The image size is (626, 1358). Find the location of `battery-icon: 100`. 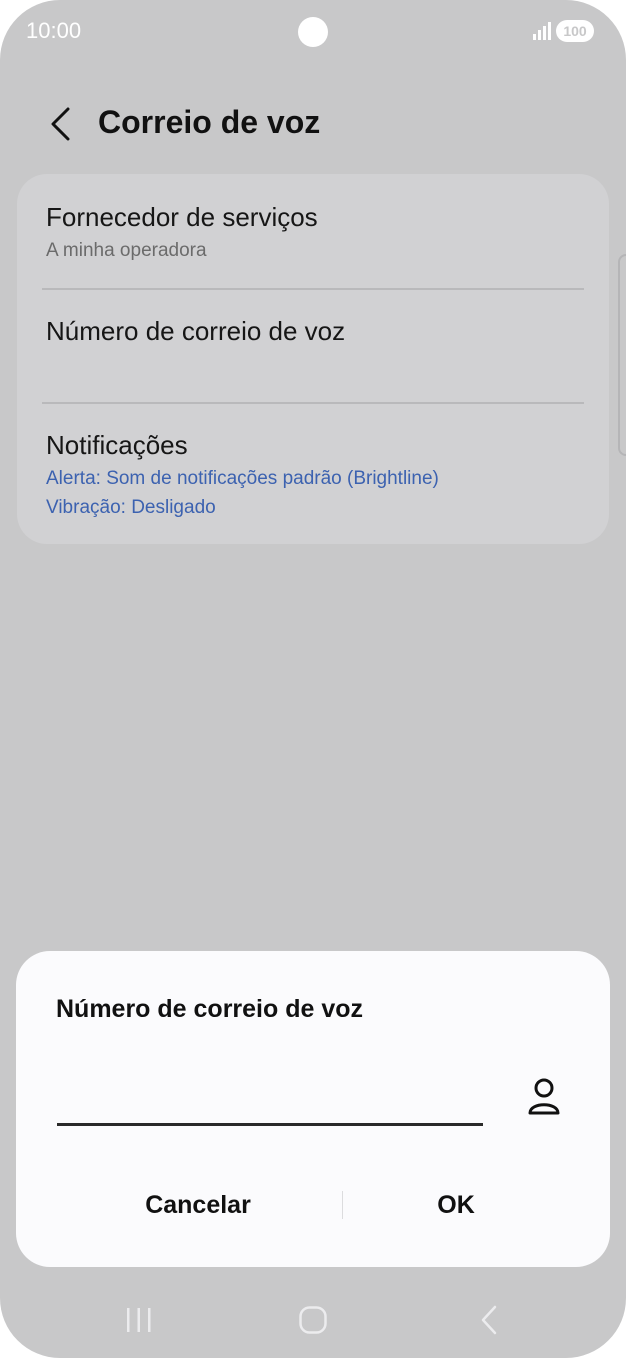

battery-icon: 100 is located at coordinates (575, 31).